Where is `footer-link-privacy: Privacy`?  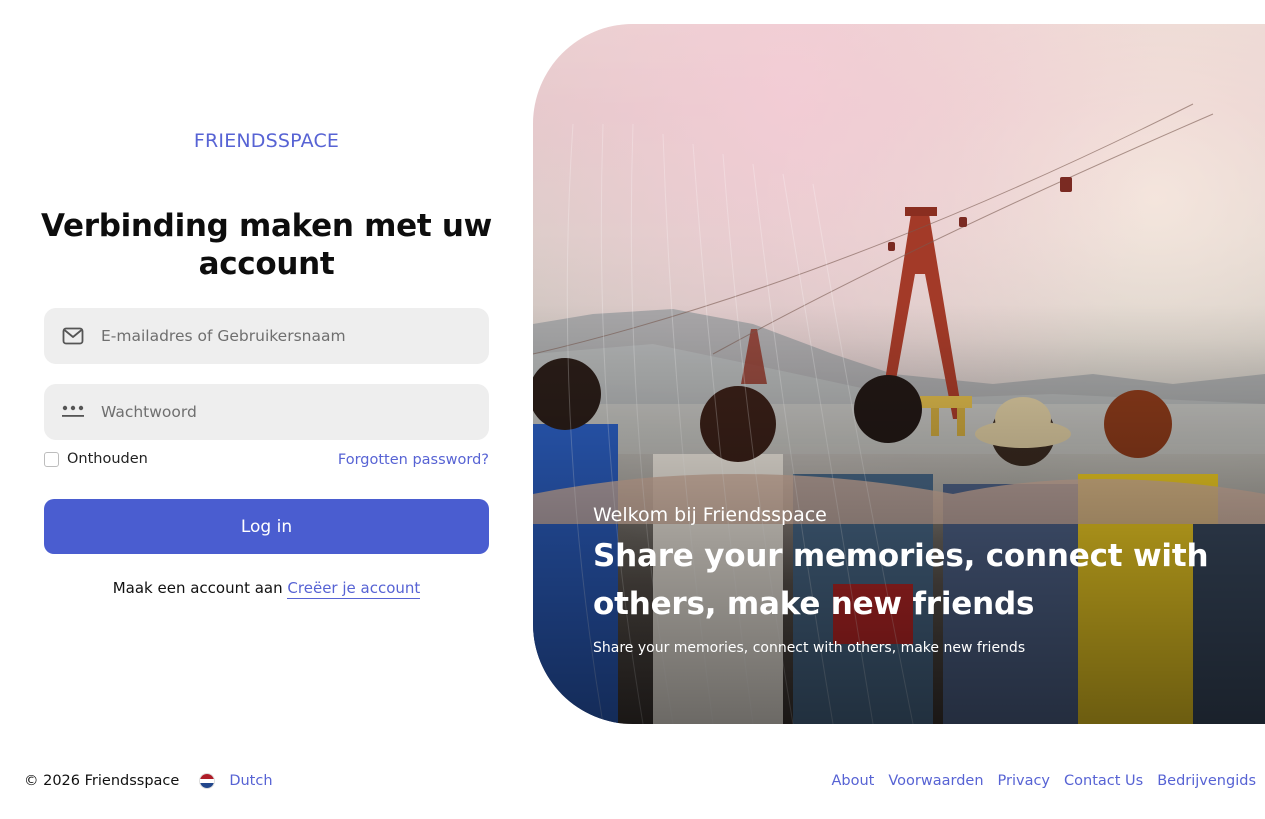 footer-link-privacy: Privacy is located at coordinates (1024, 781).